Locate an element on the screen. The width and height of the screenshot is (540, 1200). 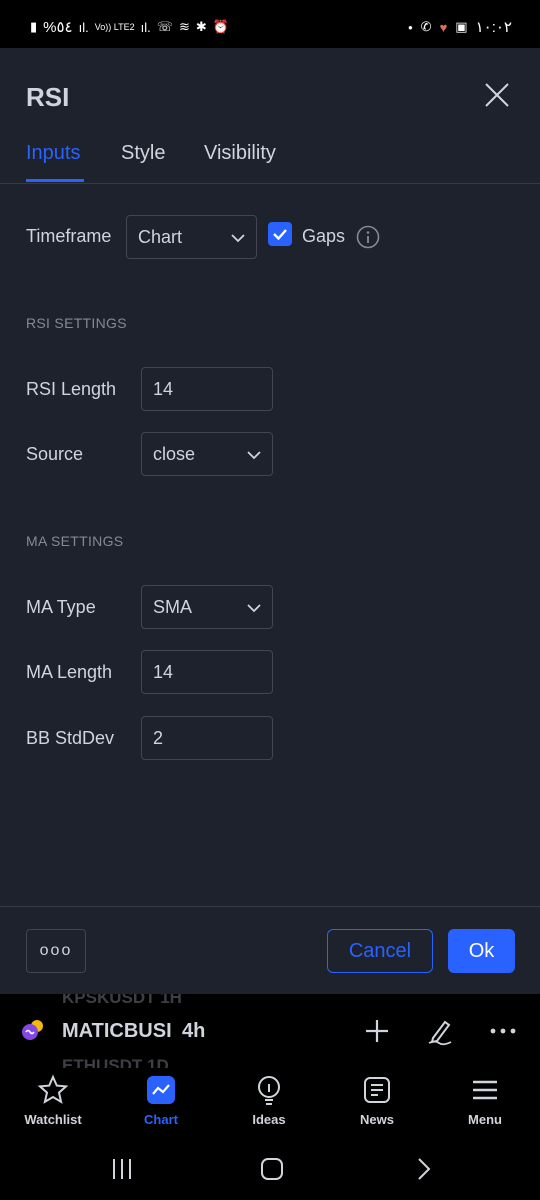
ma-settings-header: MA SETTINGS is located at coordinates (75, 541).